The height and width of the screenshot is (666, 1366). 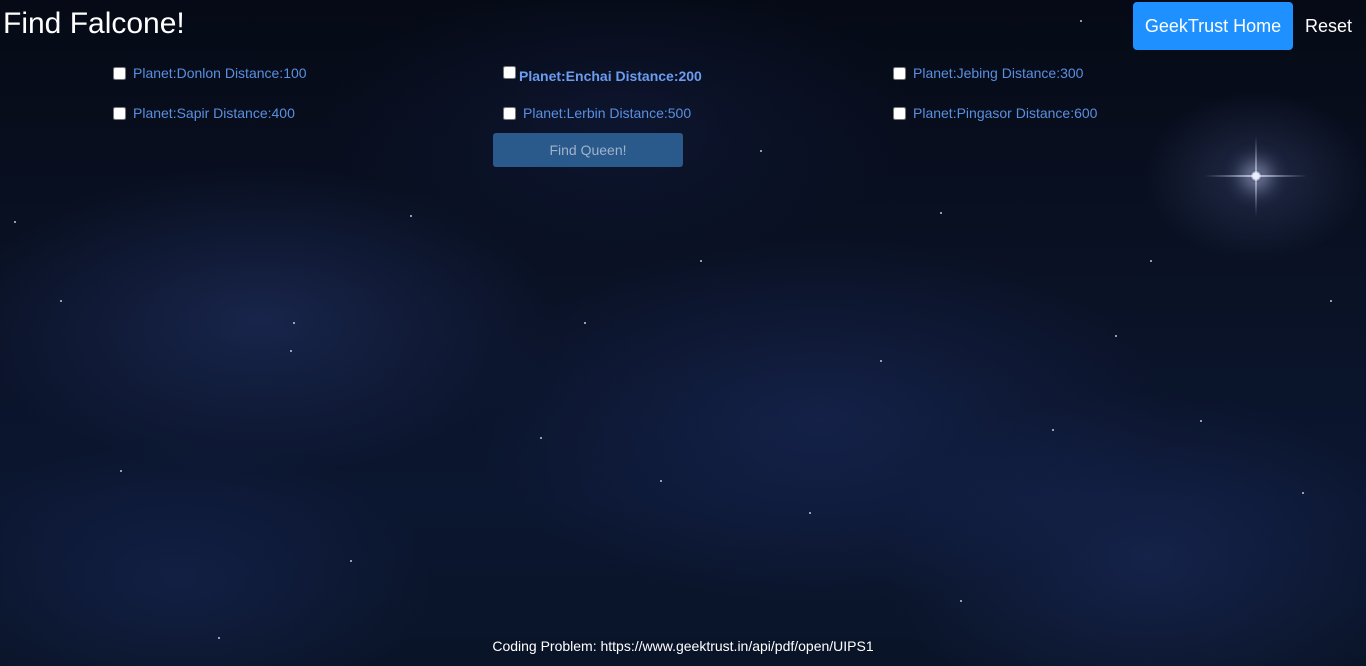 I want to click on planet-checkbox-jebing, so click(x=899, y=73).